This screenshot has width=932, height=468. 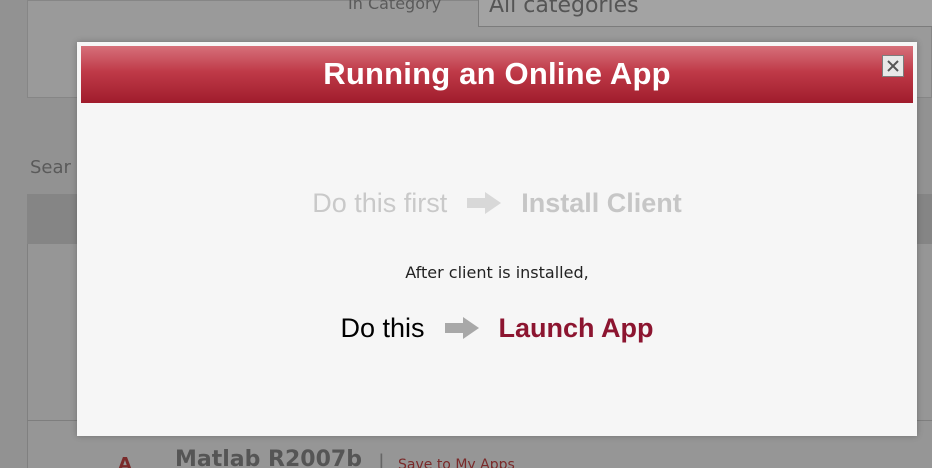 I want to click on category-label: In Category, so click(x=395, y=6).